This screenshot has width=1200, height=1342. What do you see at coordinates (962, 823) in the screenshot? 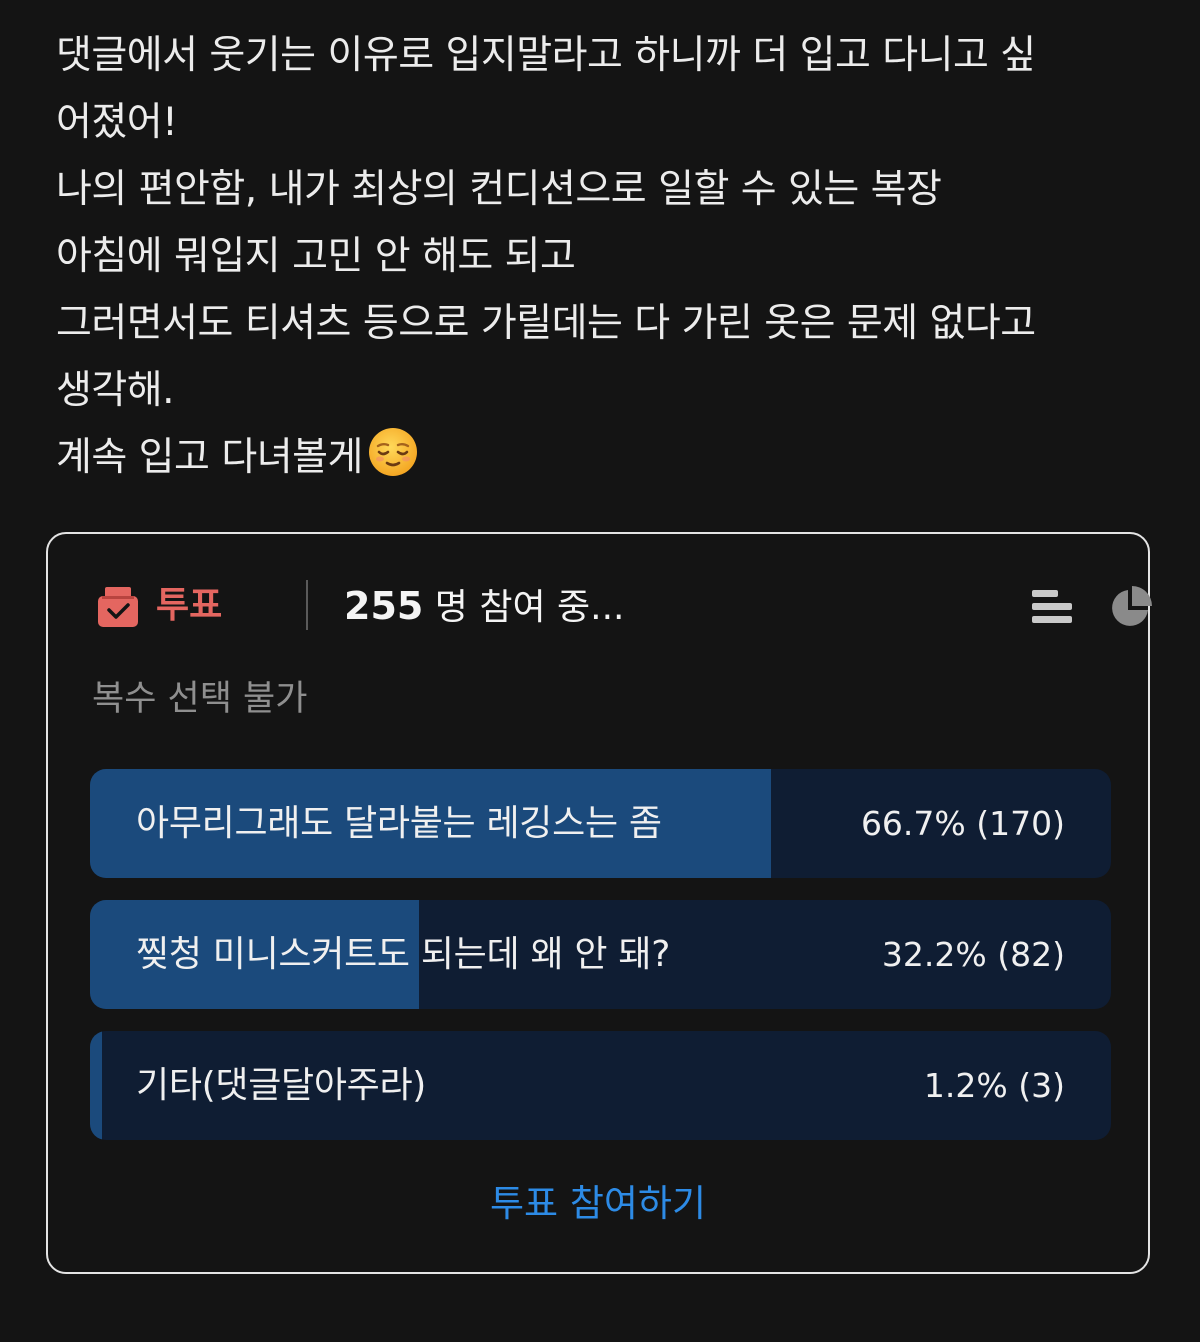
I see `option-result: 66.7% (170)` at bounding box center [962, 823].